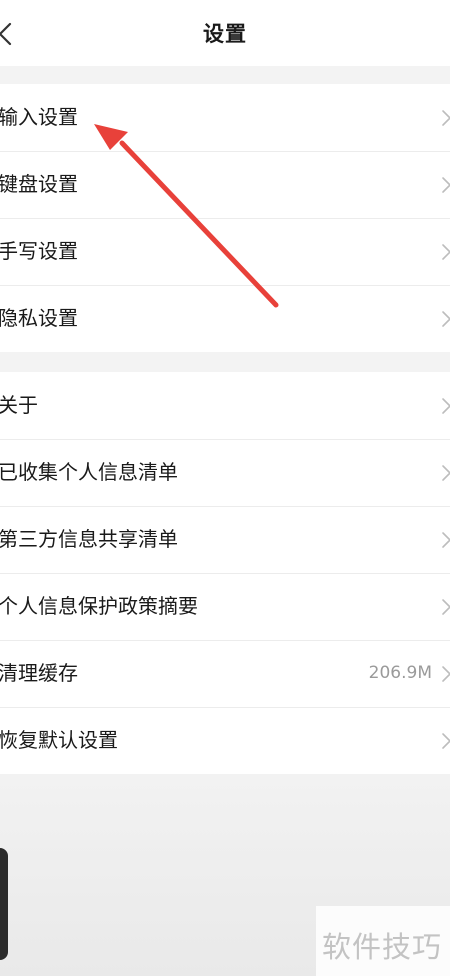 The image size is (450, 976). I want to click on settings-item-about: 关于, so click(225, 405).